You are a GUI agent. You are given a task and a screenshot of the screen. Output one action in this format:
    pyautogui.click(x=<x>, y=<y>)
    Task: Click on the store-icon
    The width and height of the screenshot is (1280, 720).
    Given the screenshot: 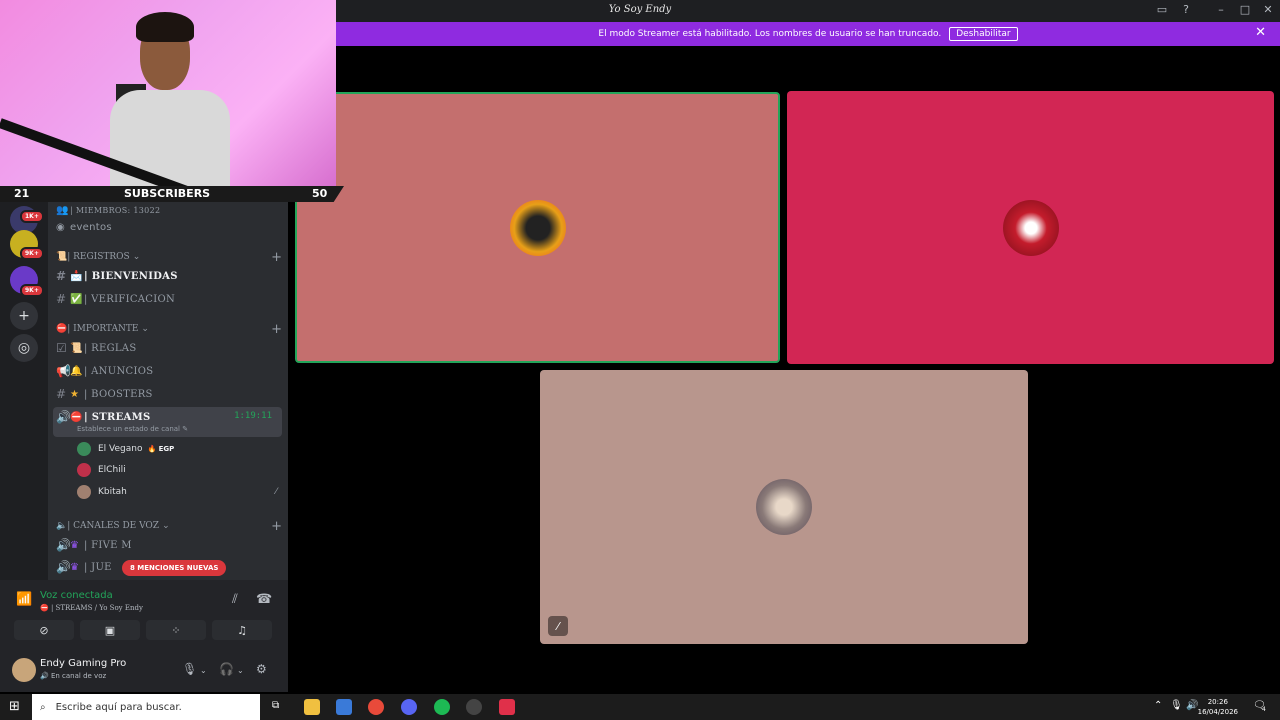 What is the action you would take?
    pyautogui.click(x=344, y=707)
    